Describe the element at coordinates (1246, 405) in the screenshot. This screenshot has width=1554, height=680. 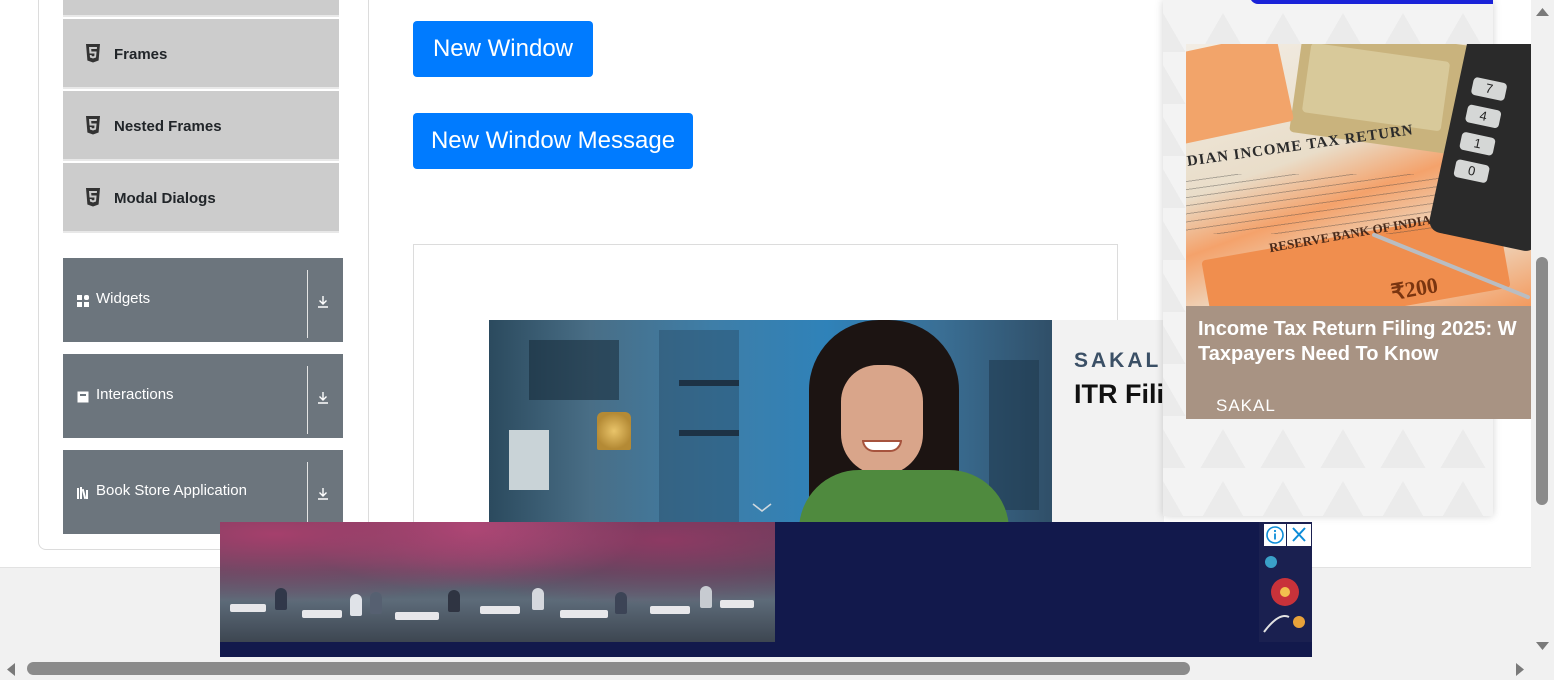
I see `news-source: SAKAL` at that location.